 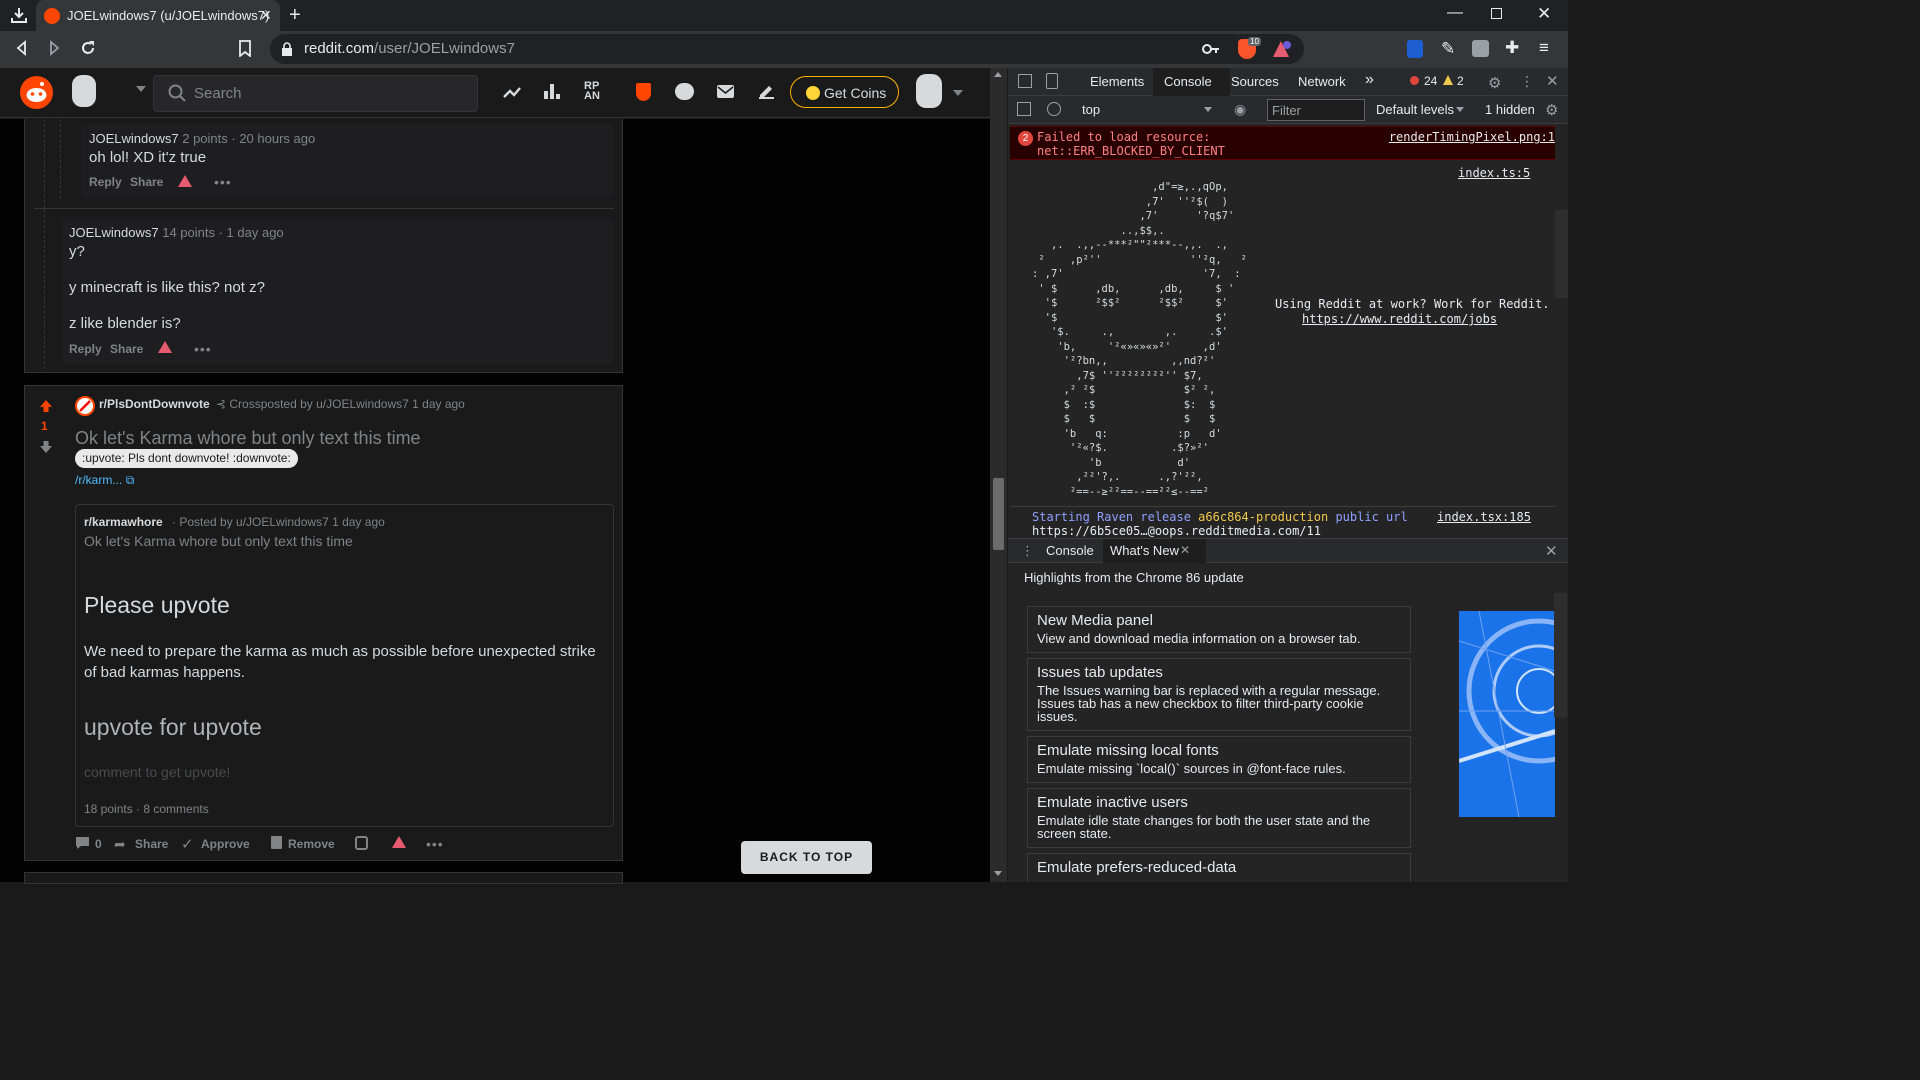 What do you see at coordinates (684, 91) in the screenshot?
I see `chat-icon` at bounding box center [684, 91].